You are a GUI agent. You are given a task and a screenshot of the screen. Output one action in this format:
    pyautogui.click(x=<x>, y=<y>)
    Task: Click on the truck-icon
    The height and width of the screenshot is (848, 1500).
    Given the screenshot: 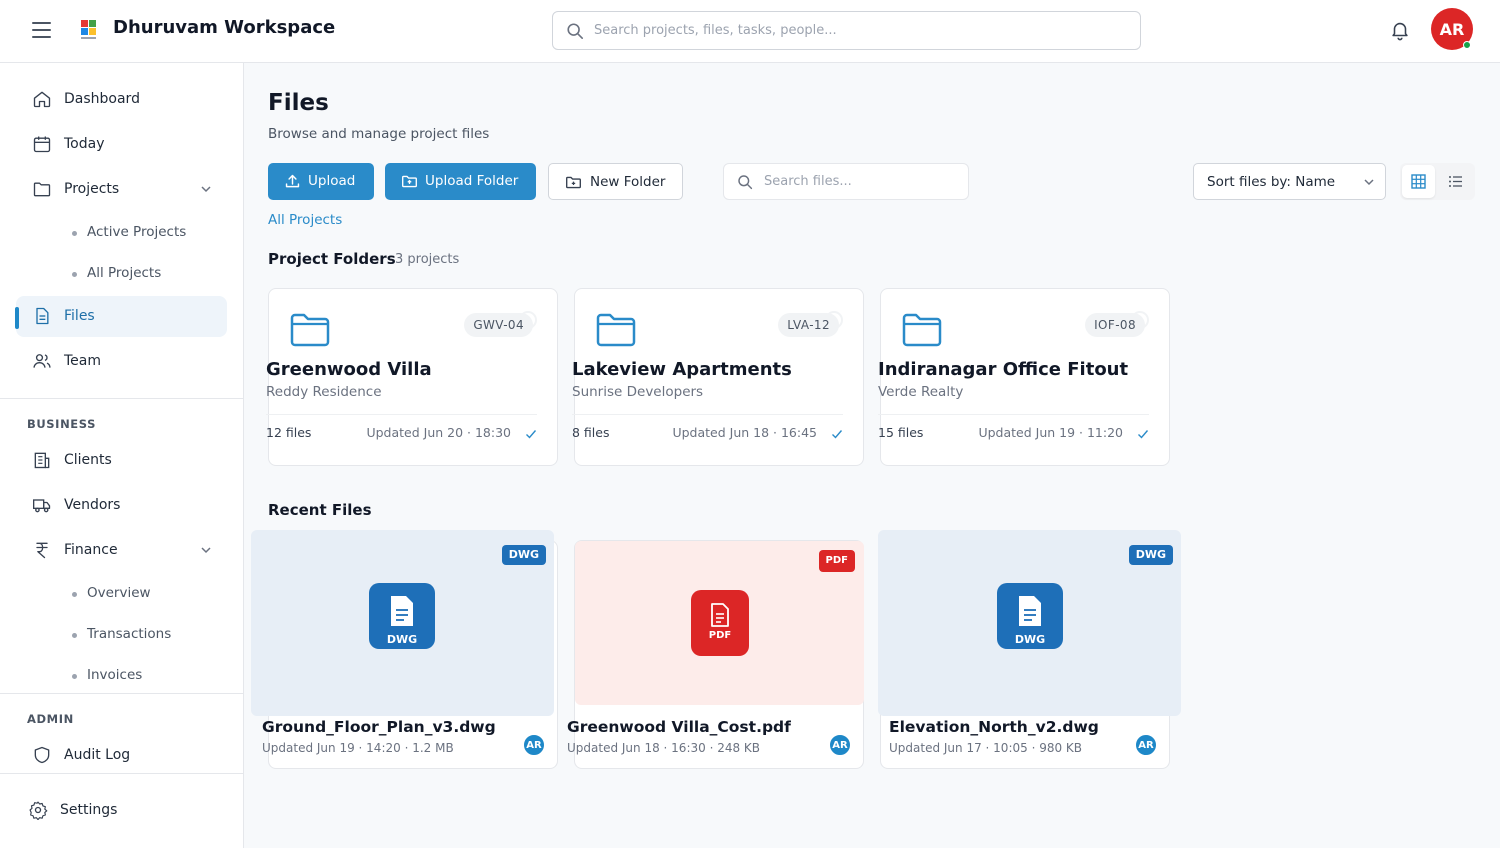 What is the action you would take?
    pyautogui.click(x=42, y=506)
    